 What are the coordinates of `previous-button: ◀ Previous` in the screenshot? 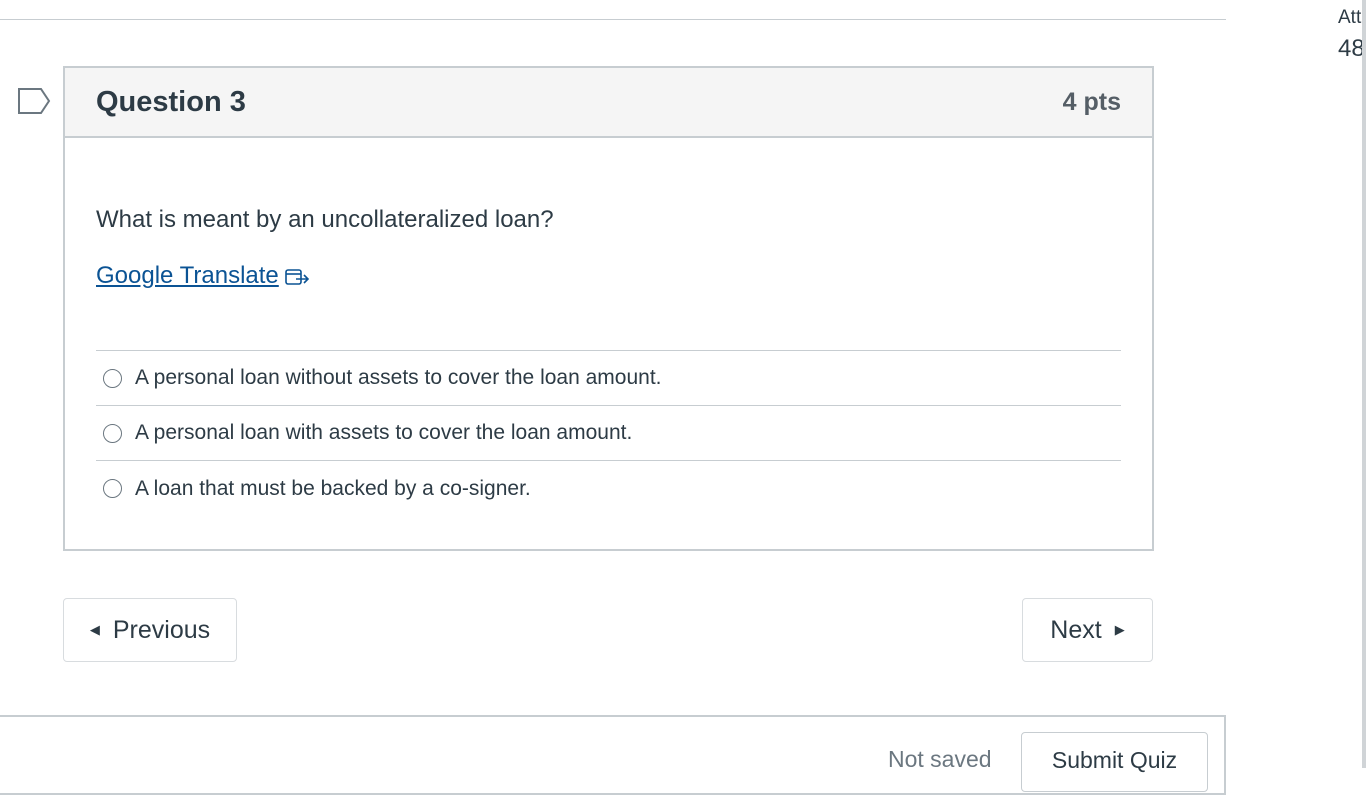 It's located at (150, 630).